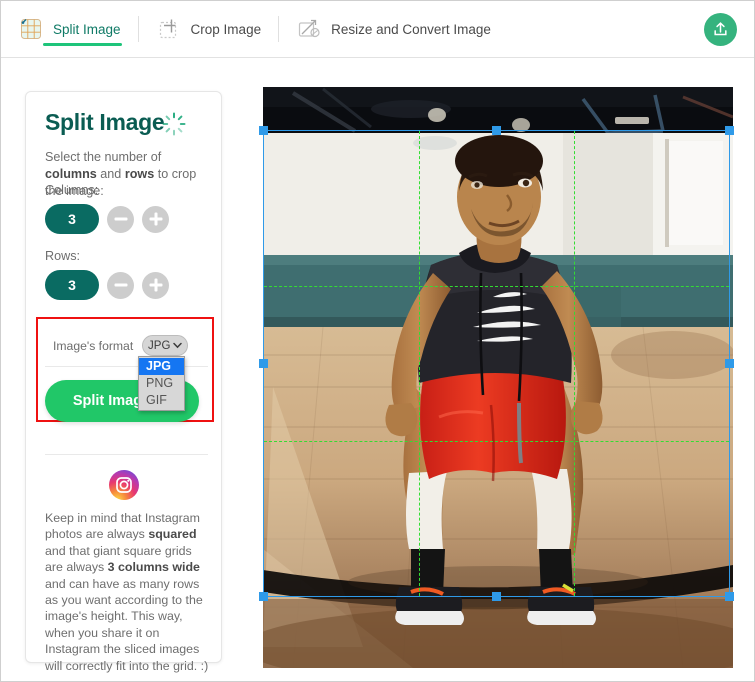 The image size is (755, 682). I want to click on resize-convert-icon, so click(309, 28).